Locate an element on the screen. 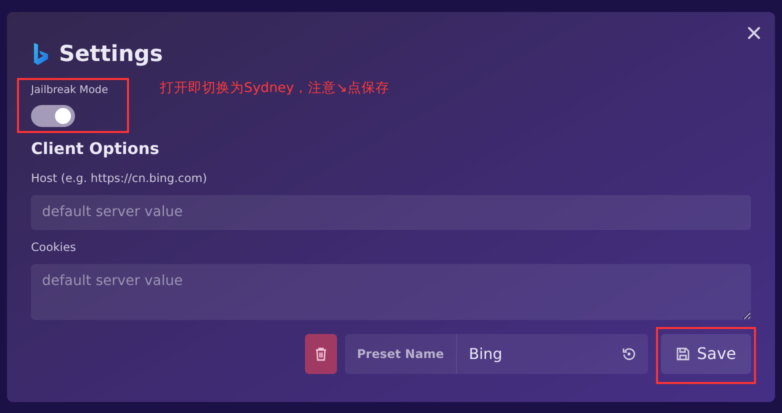 This screenshot has width=782, height=413. logo-icon is located at coordinates (41, 55).